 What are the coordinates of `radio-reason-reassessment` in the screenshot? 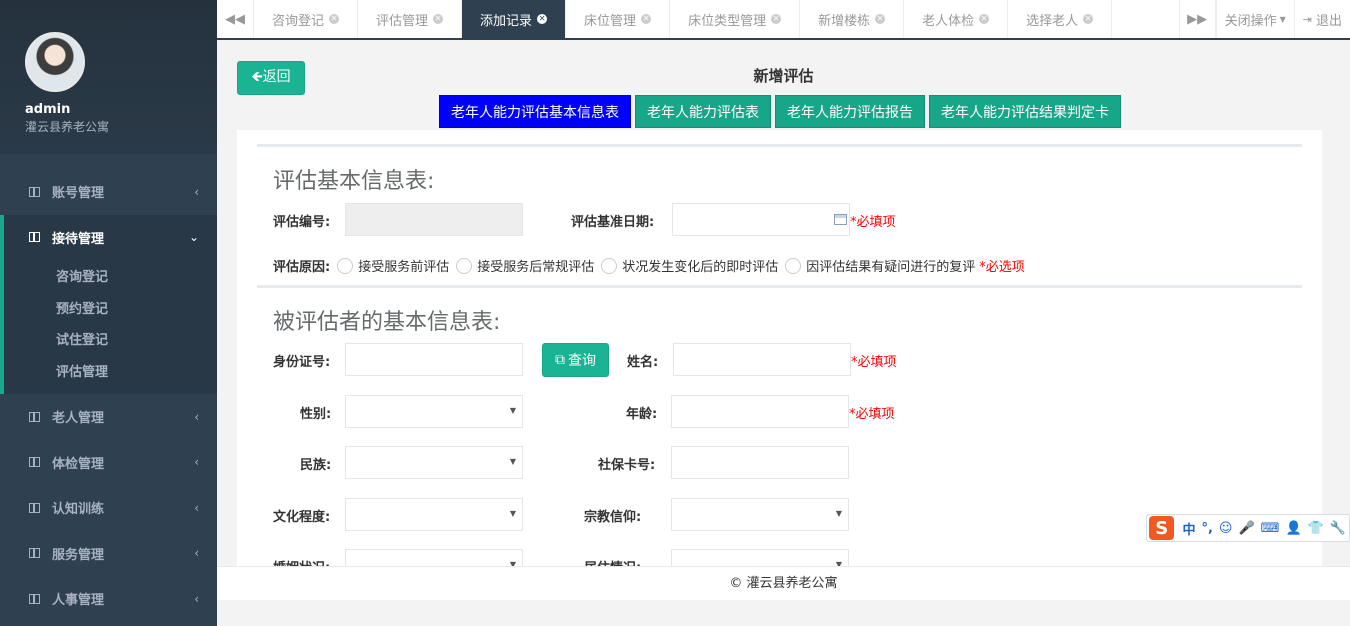 It's located at (793, 265).